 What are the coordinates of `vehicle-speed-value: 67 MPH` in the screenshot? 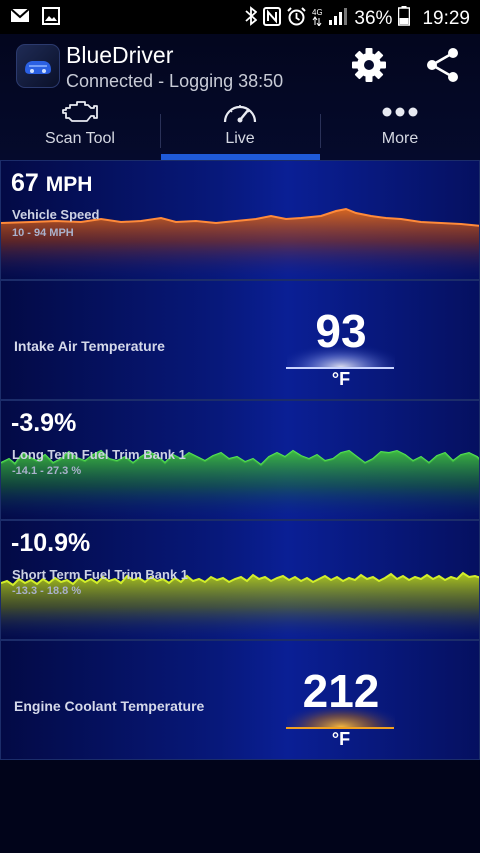 It's located at (52, 183).